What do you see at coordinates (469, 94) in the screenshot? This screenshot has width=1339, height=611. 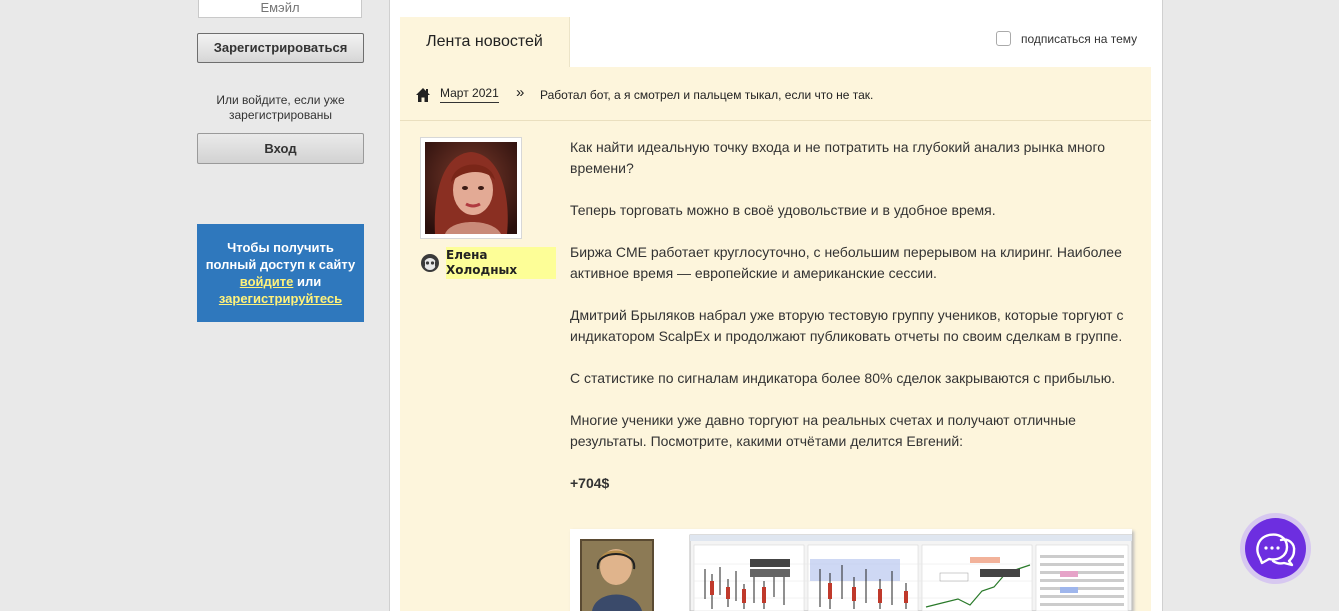 I see `breadcrumb-month-link: Март 2021` at bounding box center [469, 94].